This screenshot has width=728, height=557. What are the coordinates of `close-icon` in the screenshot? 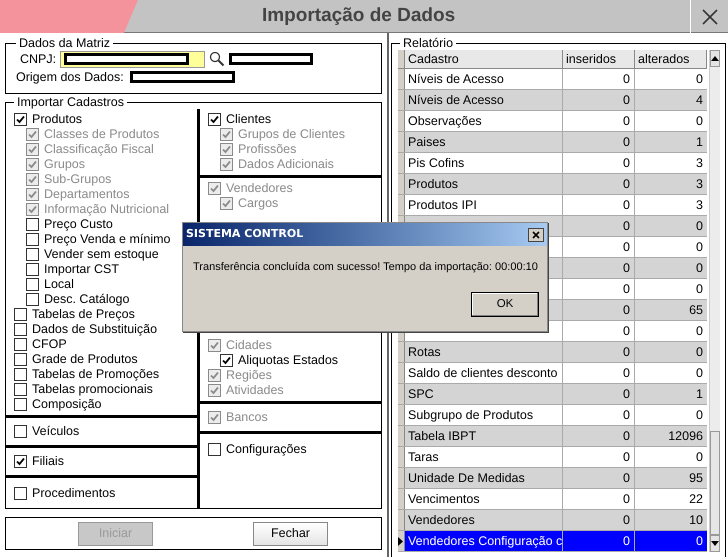 It's located at (536, 234).